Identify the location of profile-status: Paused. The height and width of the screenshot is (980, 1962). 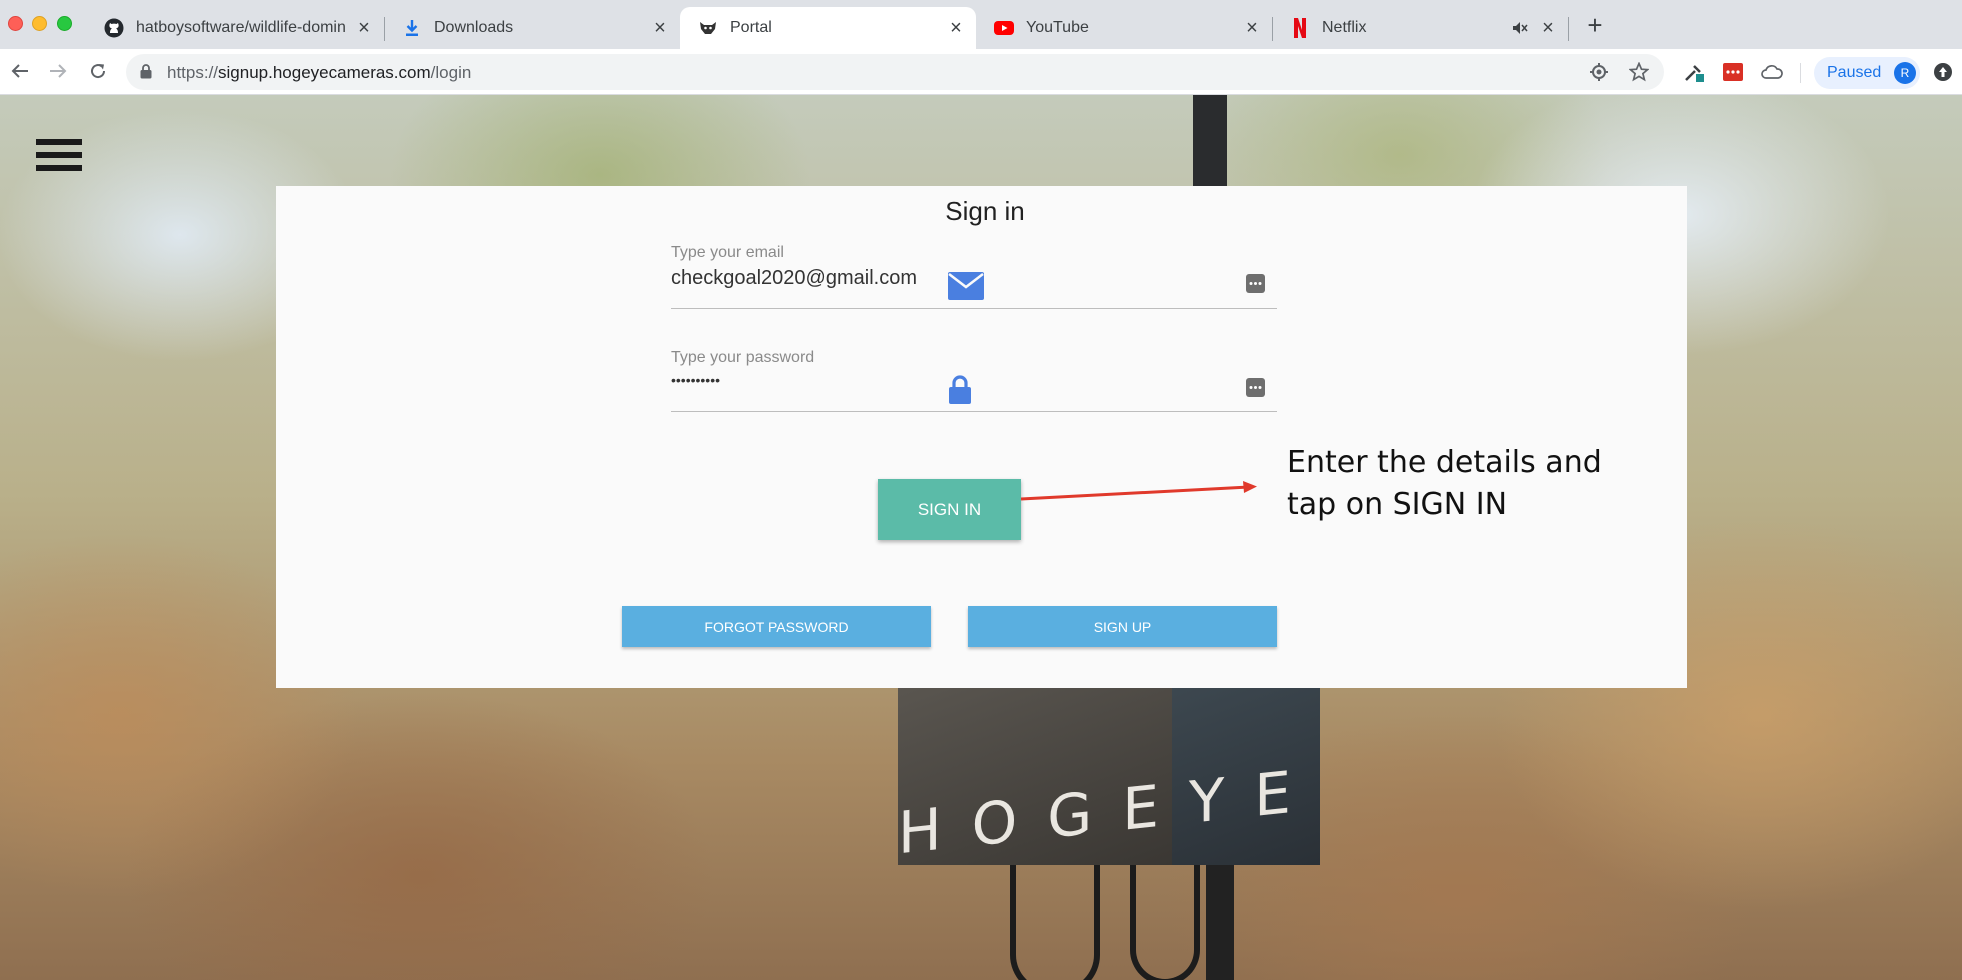
(1854, 72).